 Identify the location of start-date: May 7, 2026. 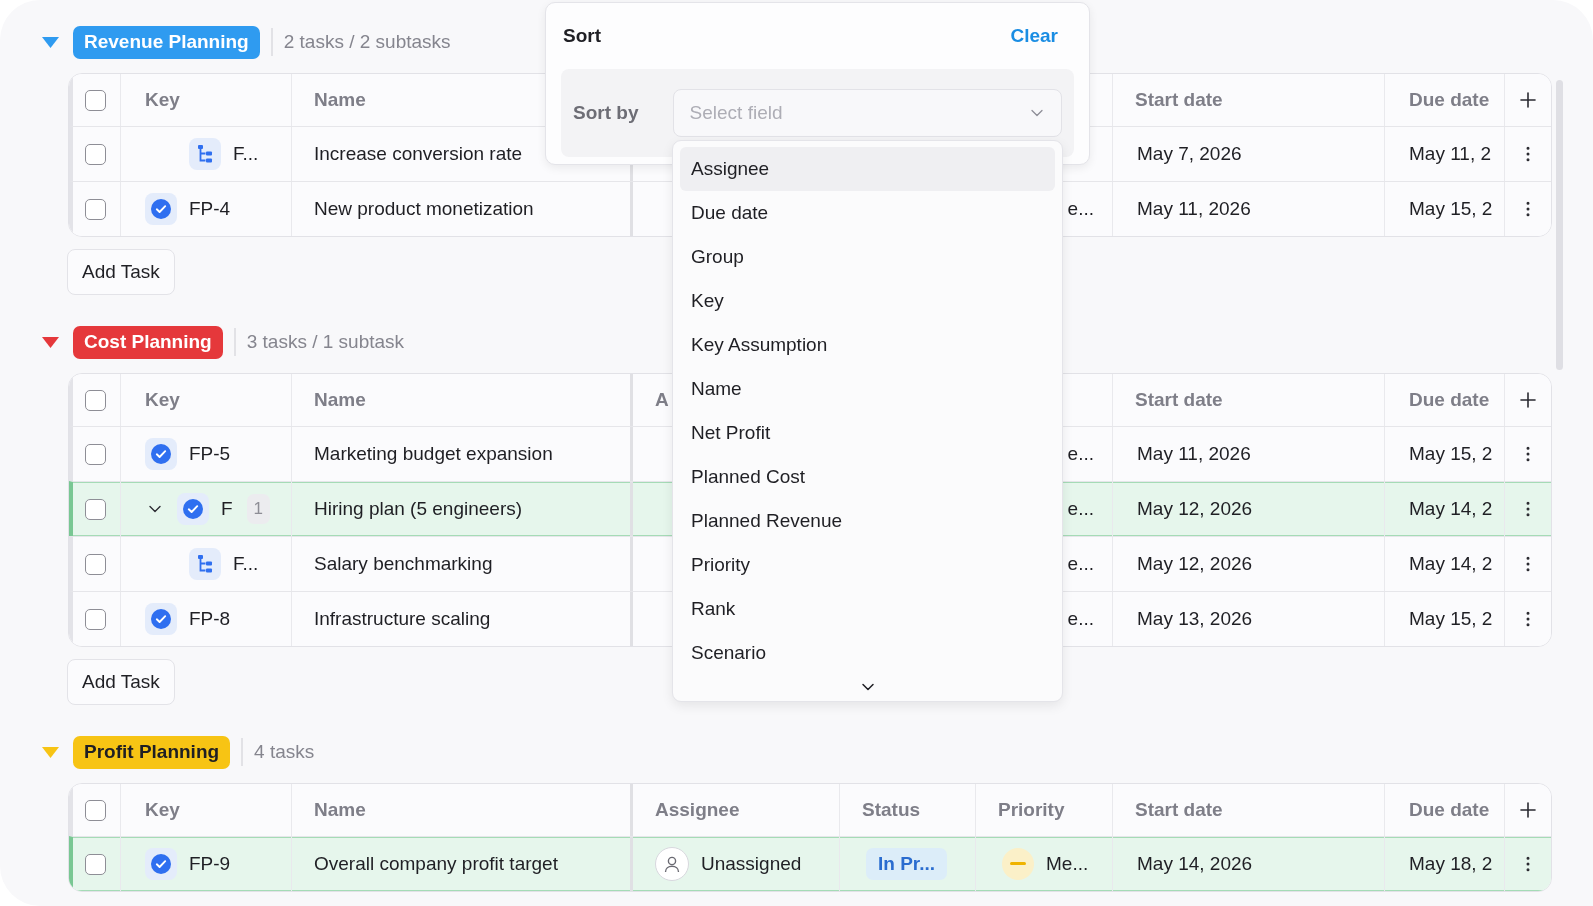
(1189, 154).